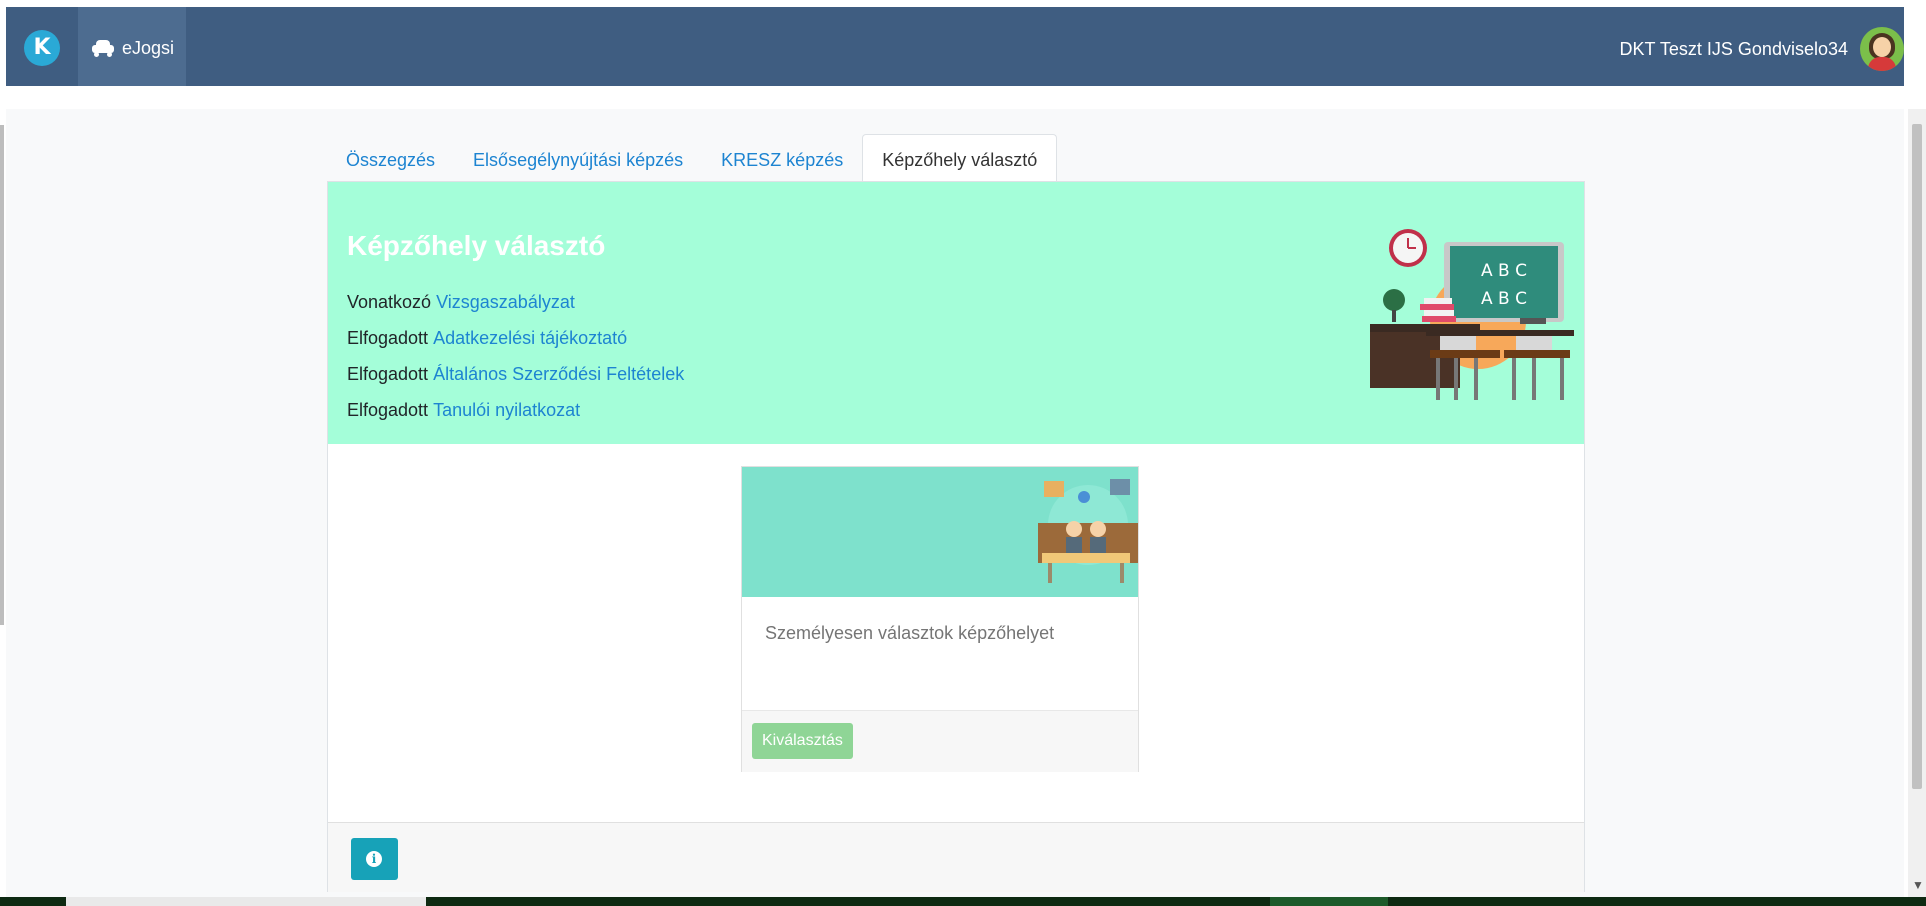 The width and height of the screenshot is (1926, 906). I want to click on info-button: i, so click(374, 859).